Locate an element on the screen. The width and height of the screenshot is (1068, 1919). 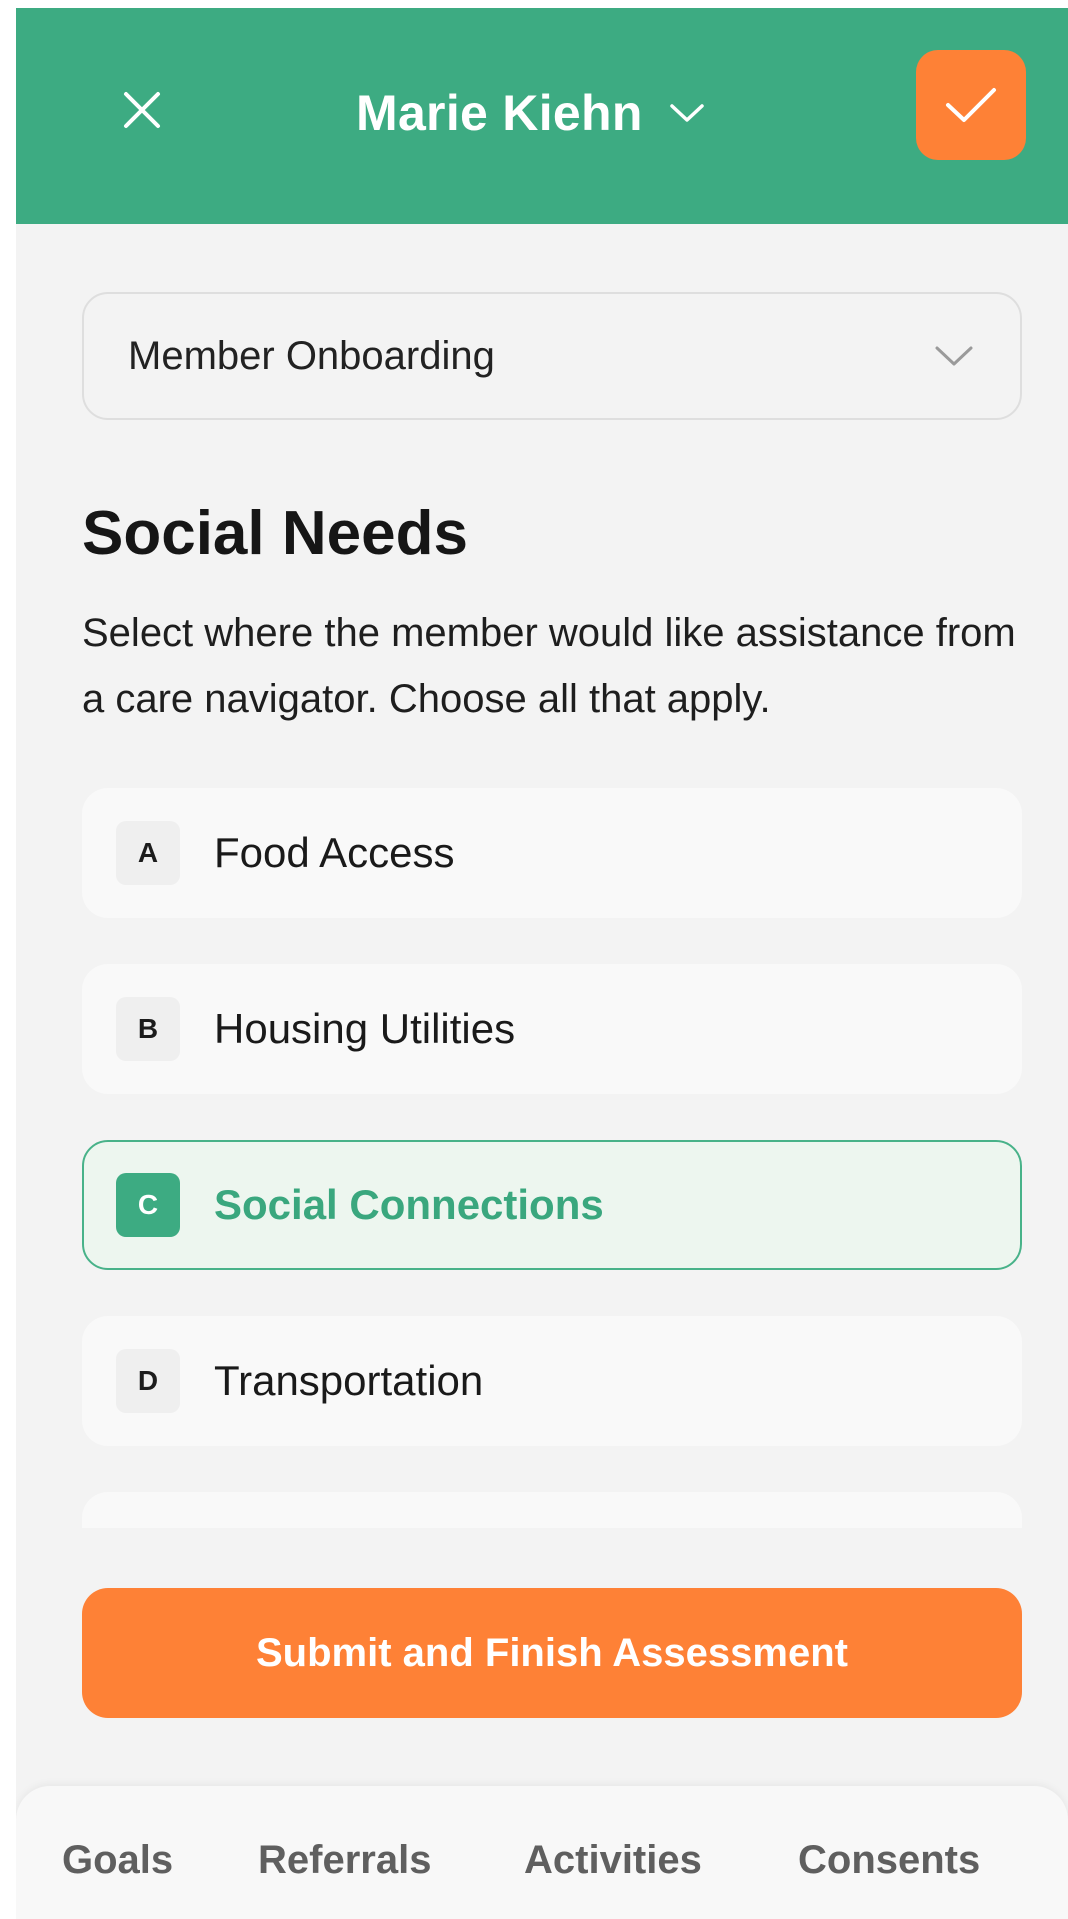
member-switcher: Marie Kiehn is located at coordinates (530, 113).